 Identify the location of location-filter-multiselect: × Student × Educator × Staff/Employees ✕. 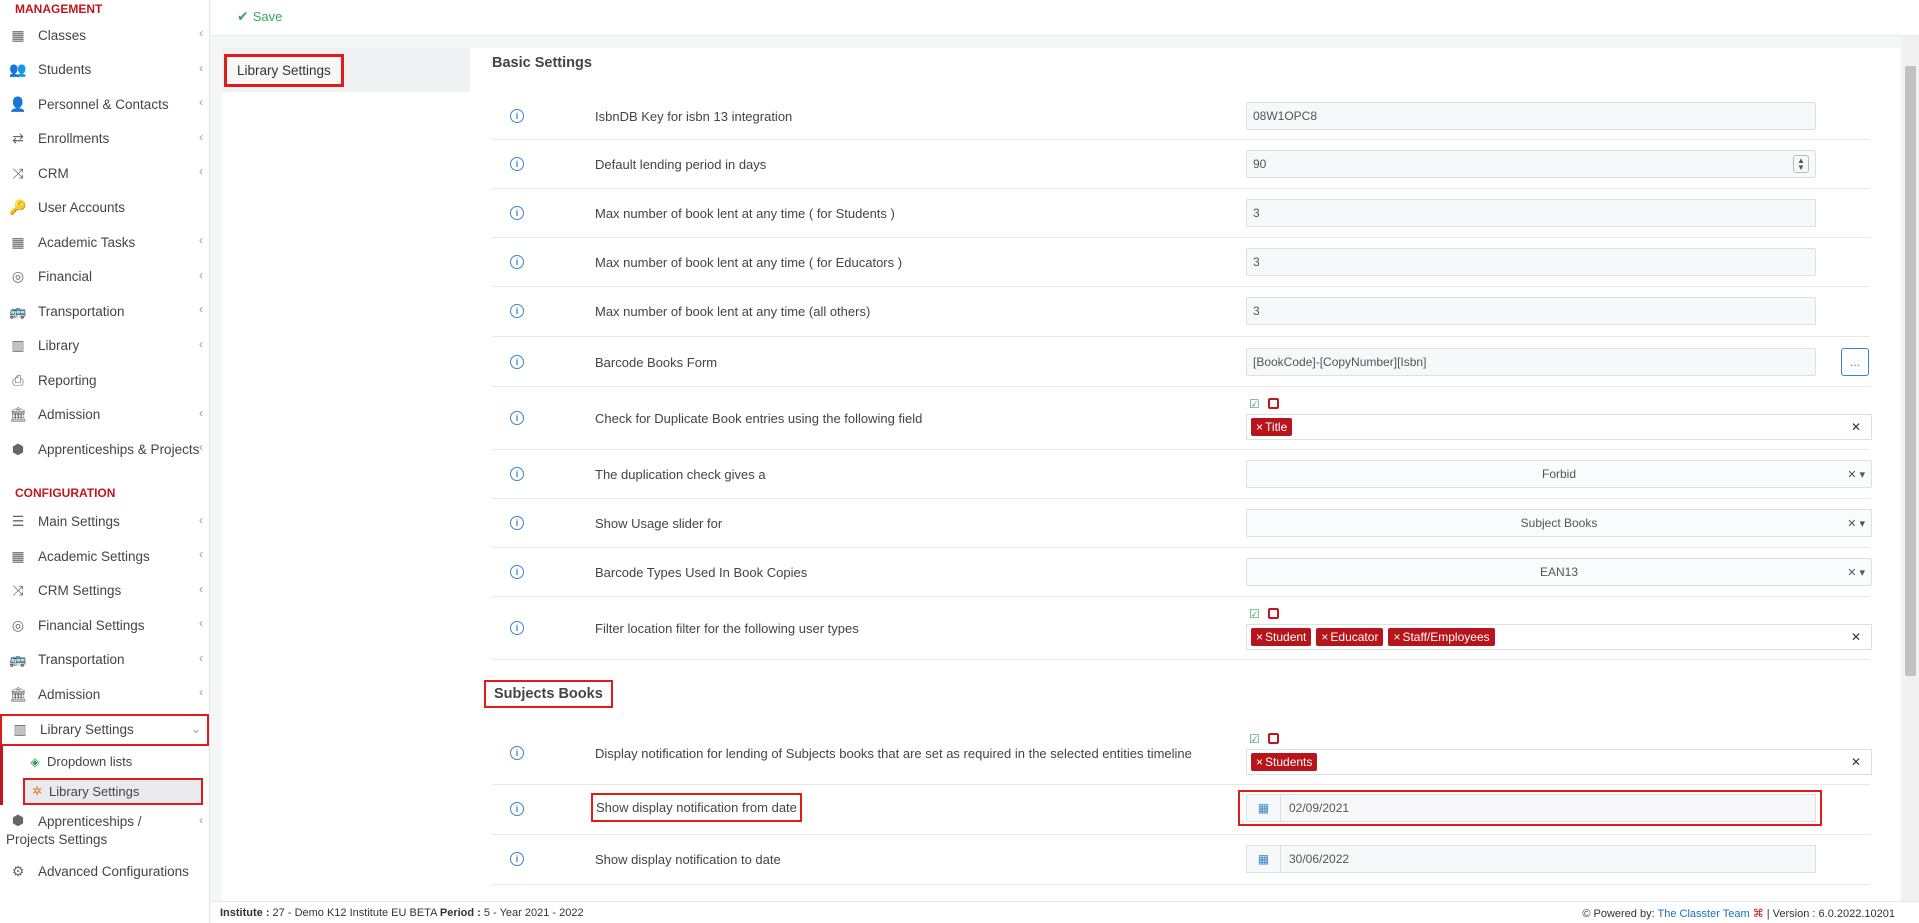
(1559, 637).